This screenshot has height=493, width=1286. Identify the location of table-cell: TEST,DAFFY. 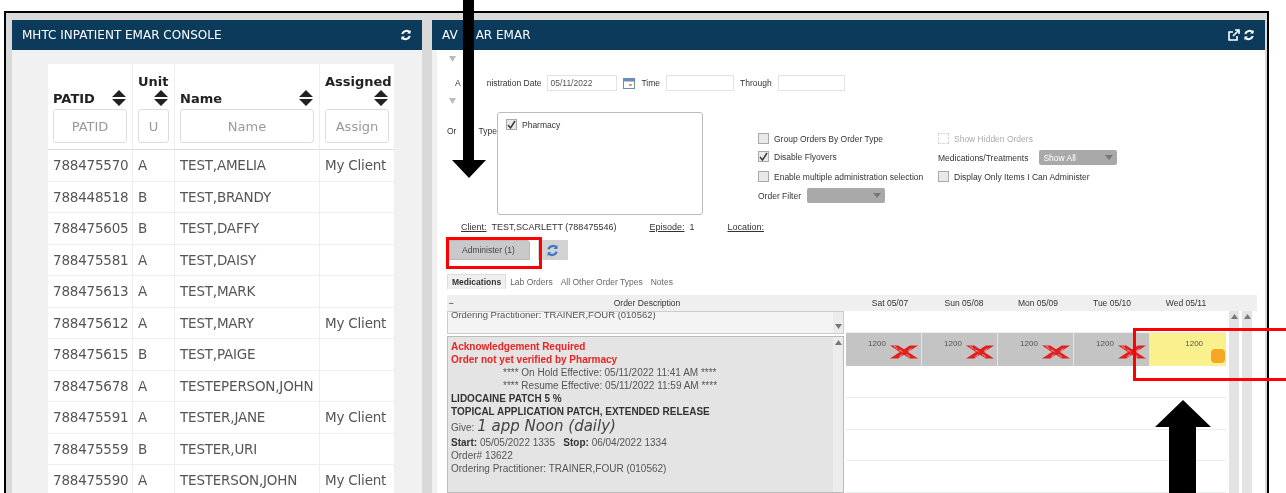
(247, 229).